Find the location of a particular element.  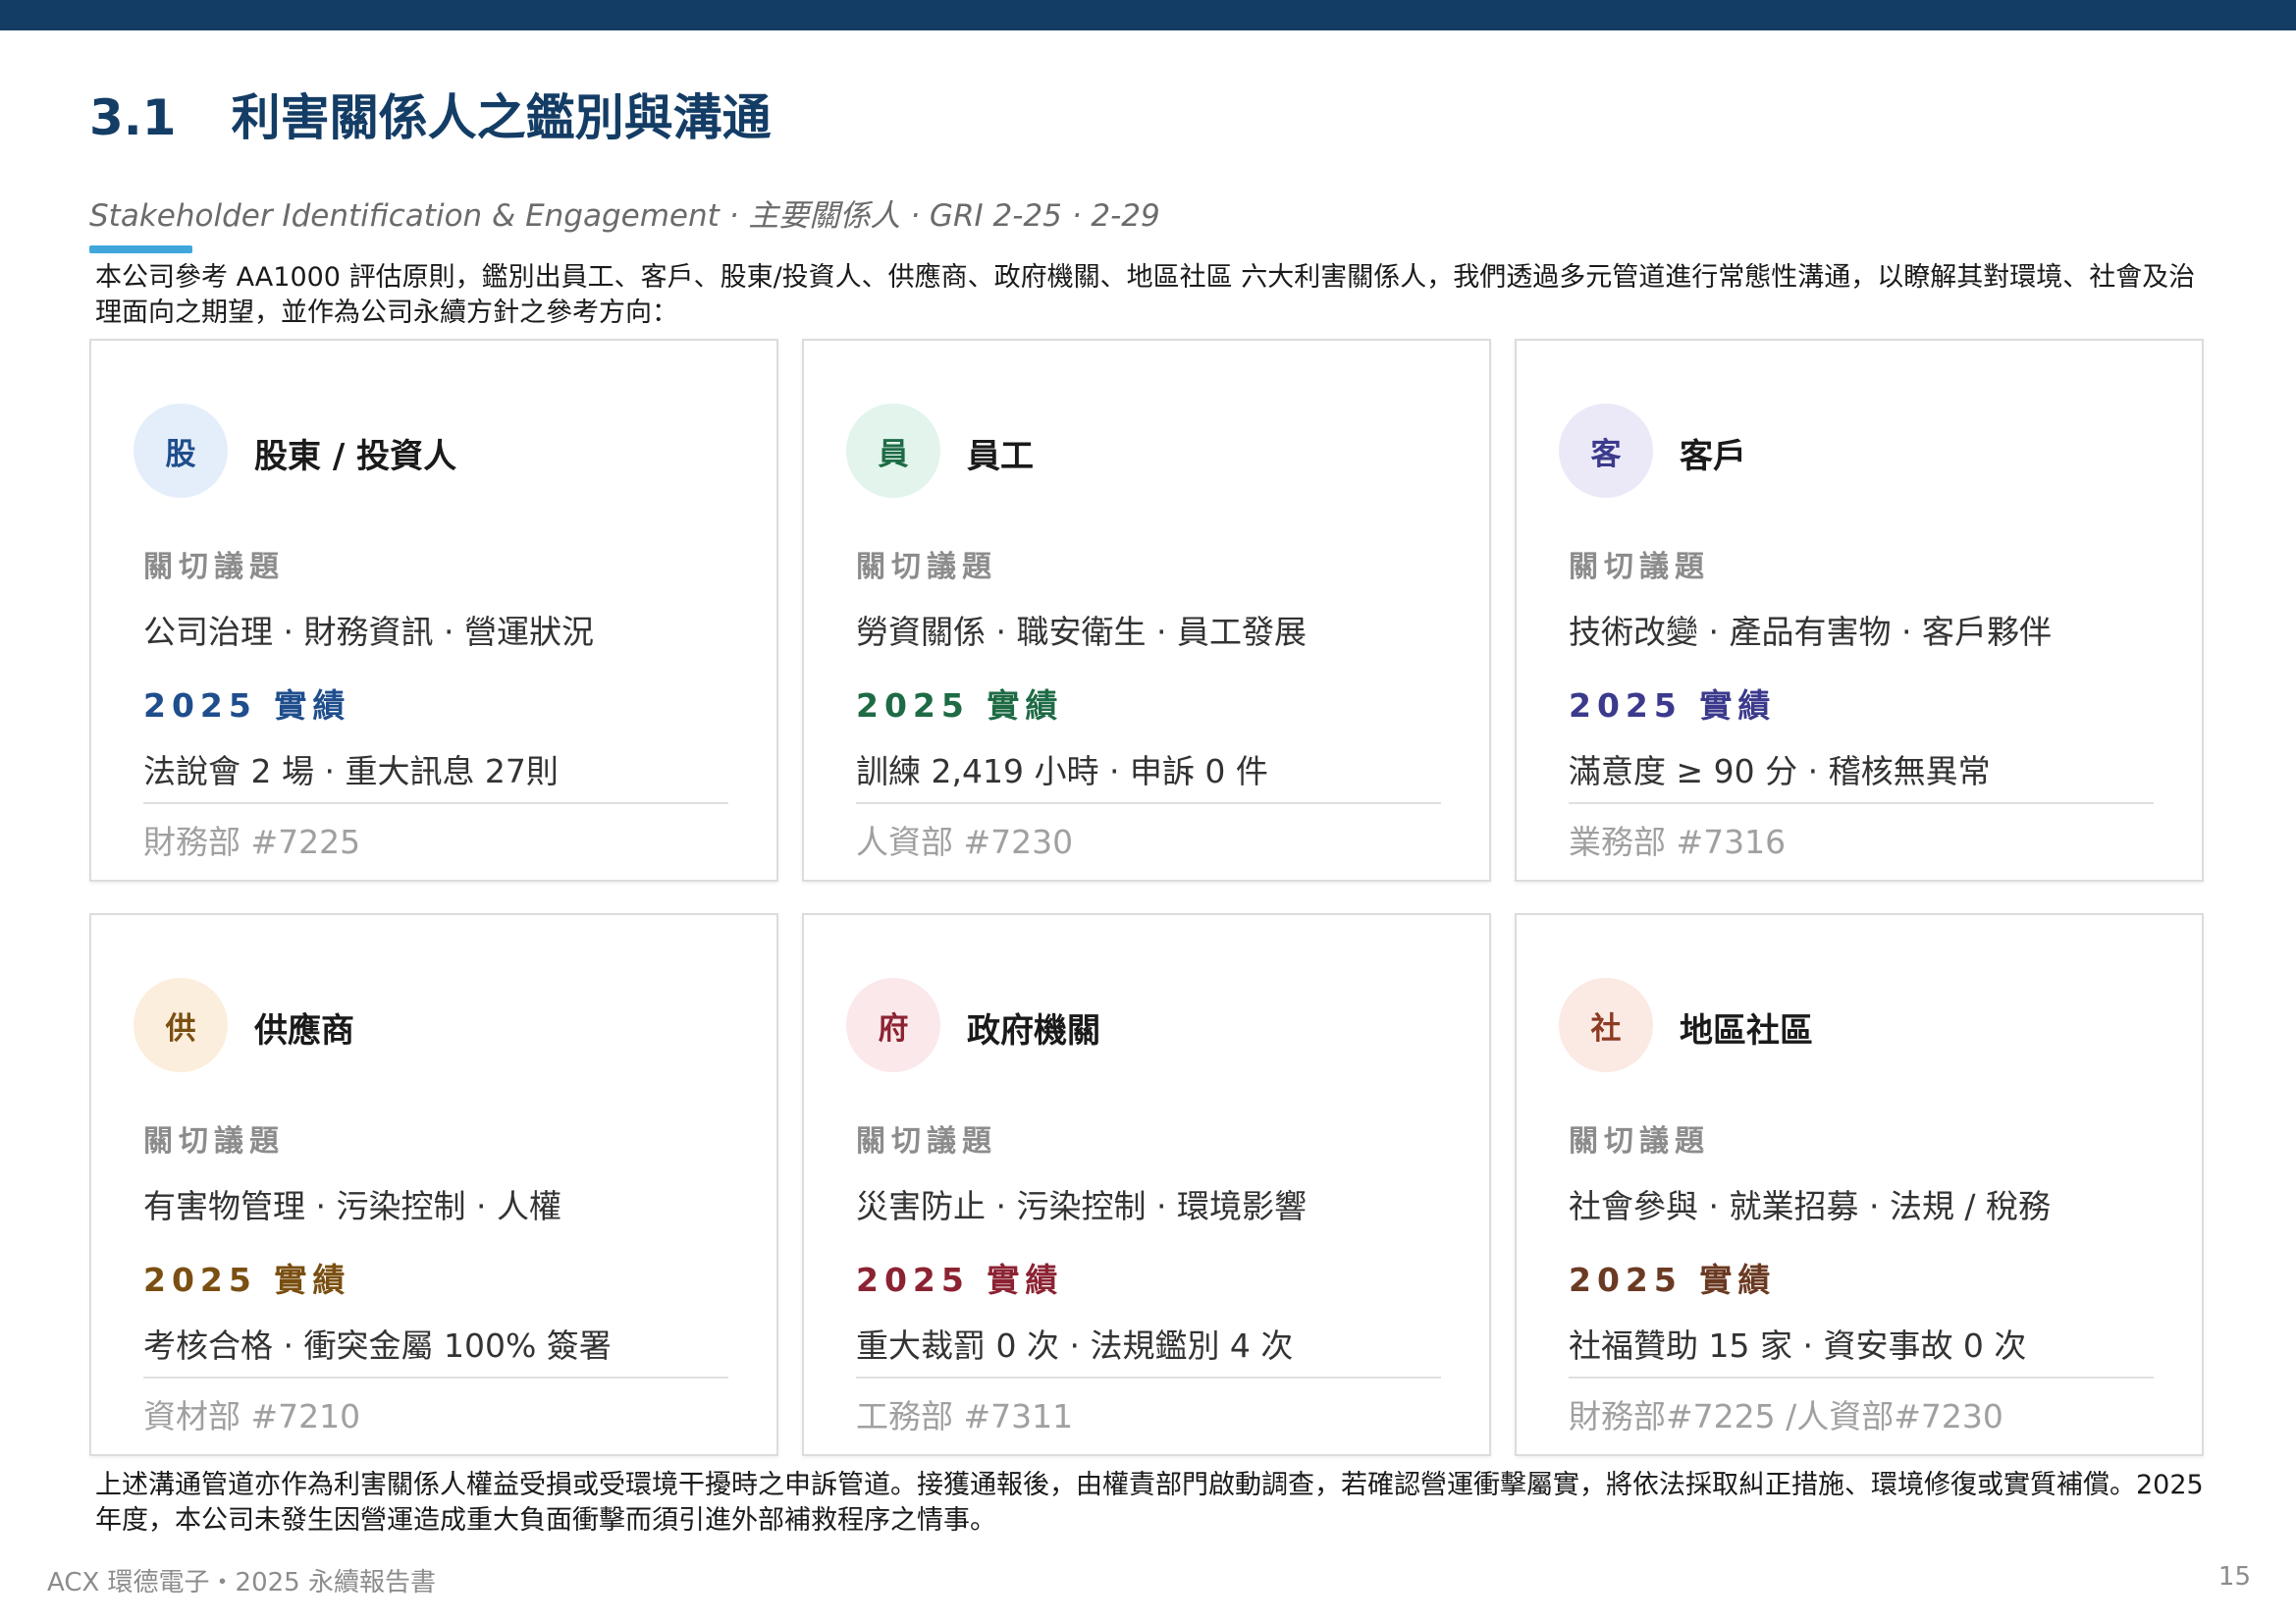

section-heading: 3.1 利害關係人之鑑別與溝通 is located at coordinates (431, 114).